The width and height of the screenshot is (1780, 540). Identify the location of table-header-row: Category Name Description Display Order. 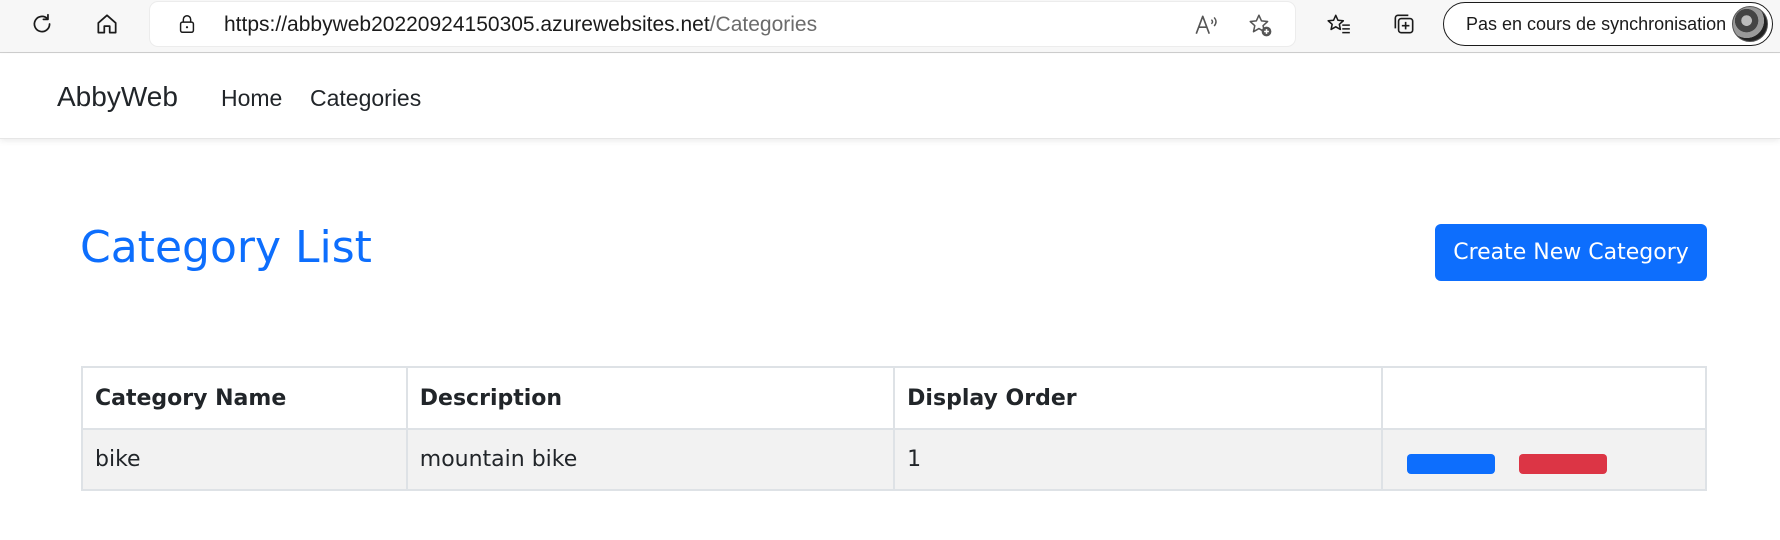
(894, 398).